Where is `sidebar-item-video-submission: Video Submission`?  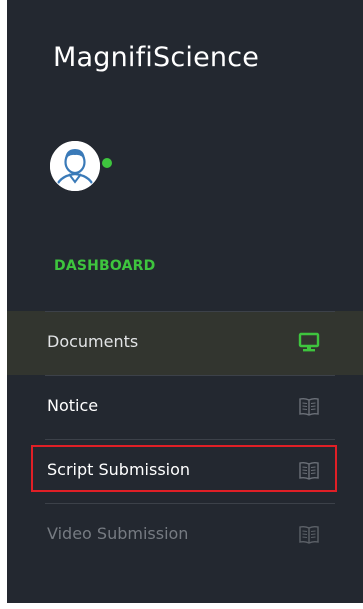 sidebar-item-video-submission: Video Submission is located at coordinates (185, 535).